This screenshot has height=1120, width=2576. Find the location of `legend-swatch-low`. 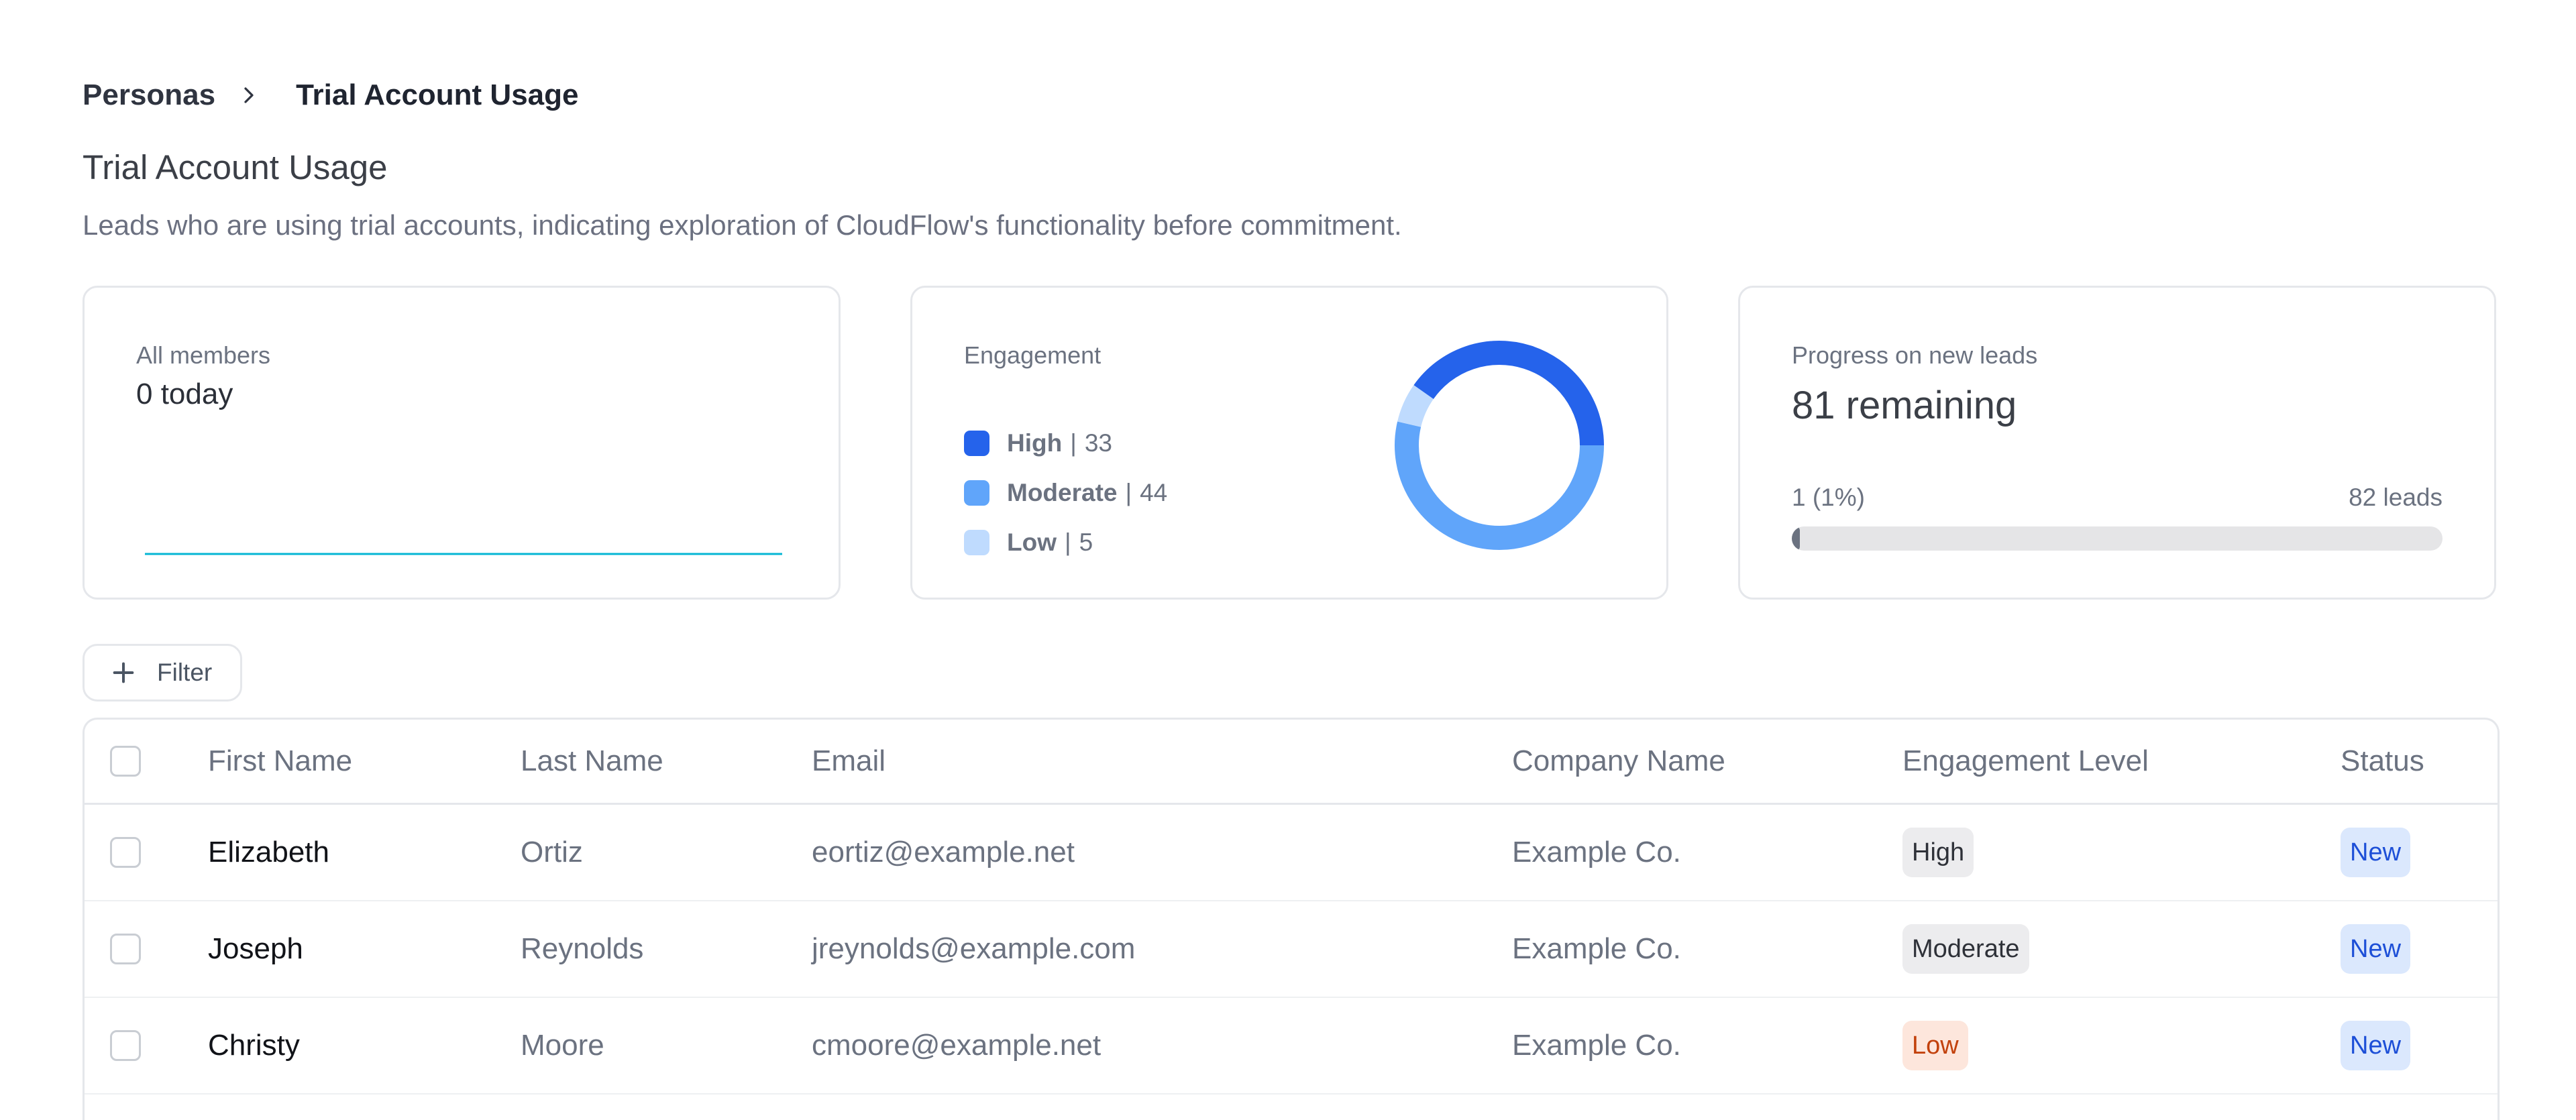

legend-swatch-low is located at coordinates (976, 542).